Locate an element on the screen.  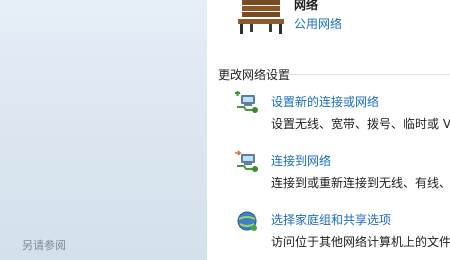
see-also-label: 另请参阅 is located at coordinates (44, 245).